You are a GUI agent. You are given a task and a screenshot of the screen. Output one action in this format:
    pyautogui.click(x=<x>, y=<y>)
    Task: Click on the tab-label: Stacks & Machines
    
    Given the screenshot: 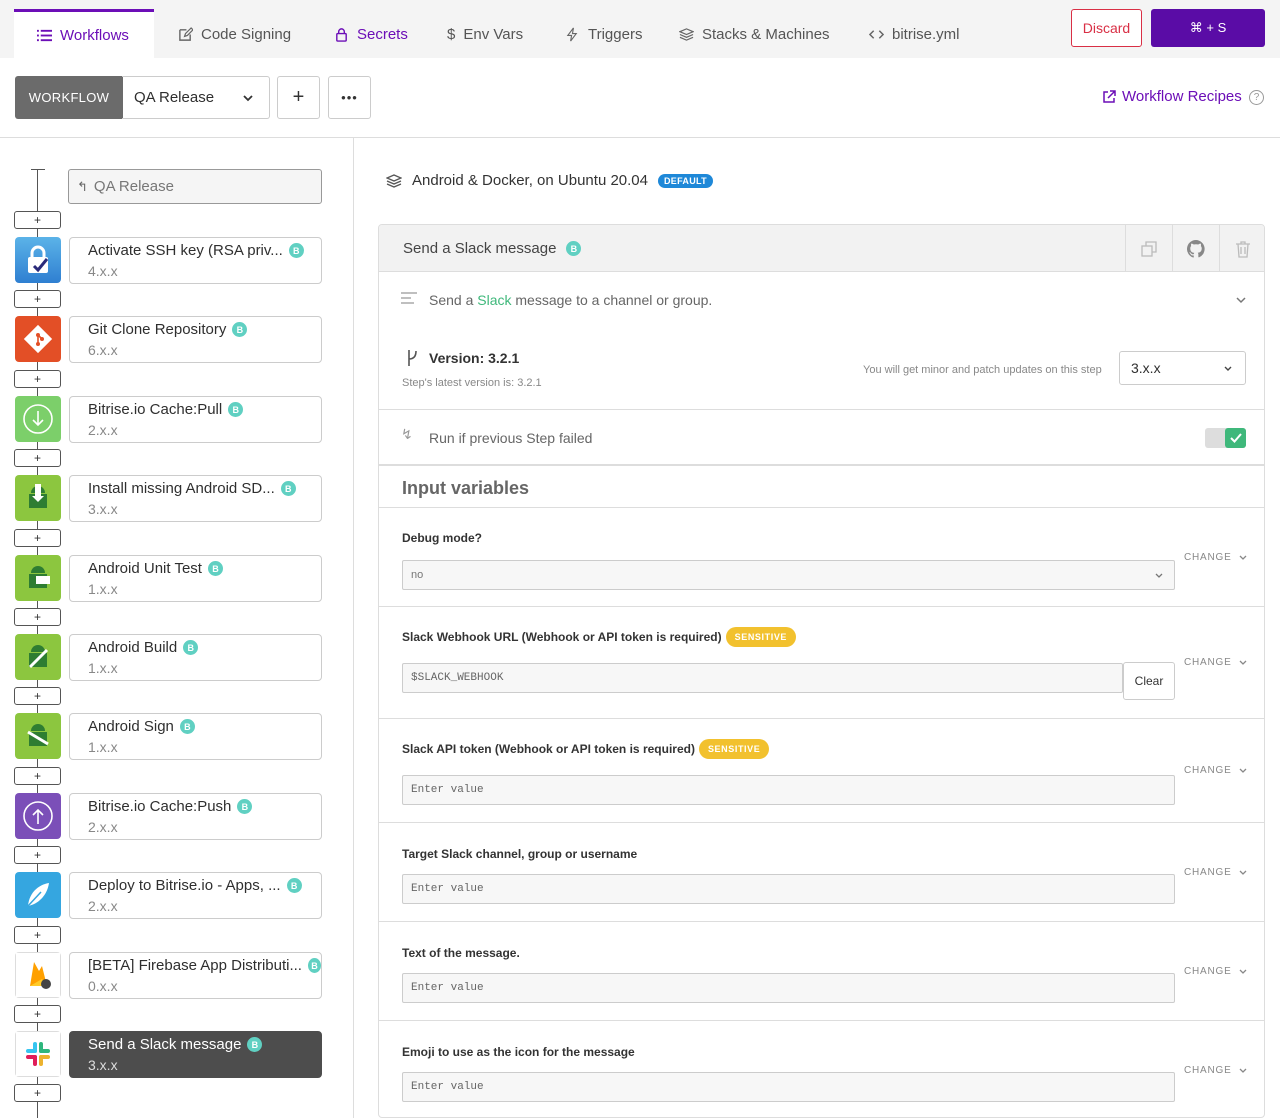 What is the action you would take?
    pyautogui.click(x=766, y=34)
    